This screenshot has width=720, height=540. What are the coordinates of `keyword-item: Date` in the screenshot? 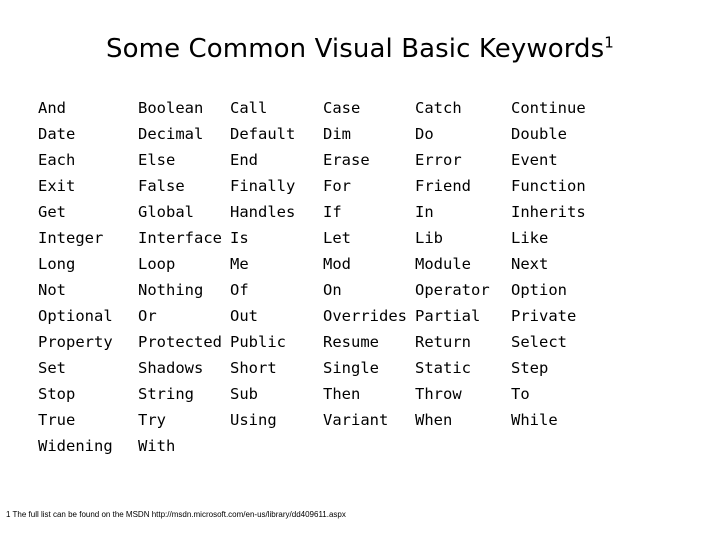 It's located at (57, 134).